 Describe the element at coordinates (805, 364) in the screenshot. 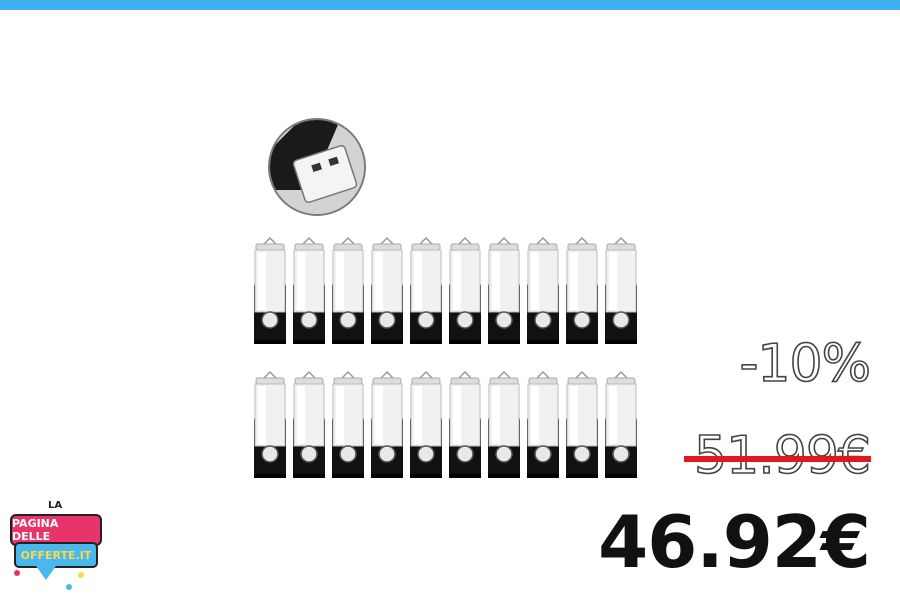

I see `discount-label: -10%` at that location.